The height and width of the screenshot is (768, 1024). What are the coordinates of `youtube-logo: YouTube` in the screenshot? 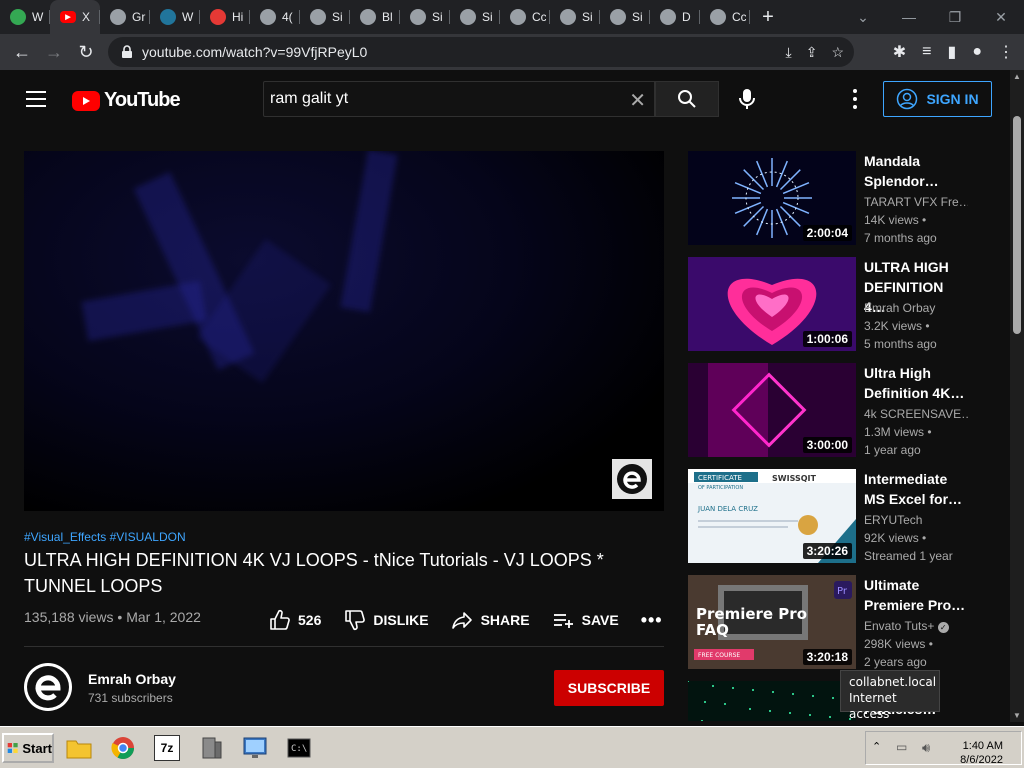 It's located at (126, 100).